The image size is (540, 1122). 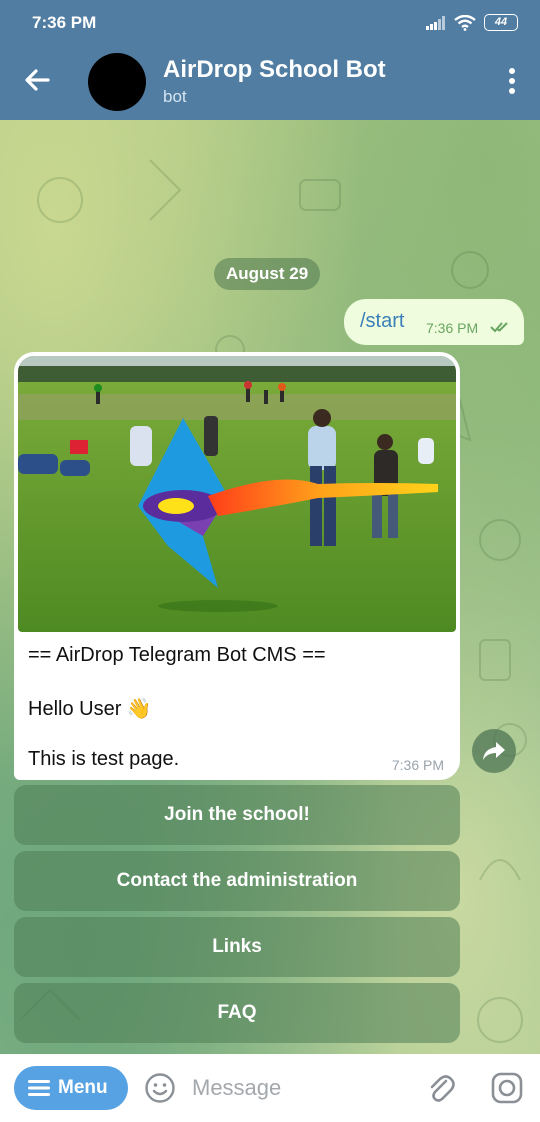 I want to click on bot-avatar, so click(x=117, y=82).